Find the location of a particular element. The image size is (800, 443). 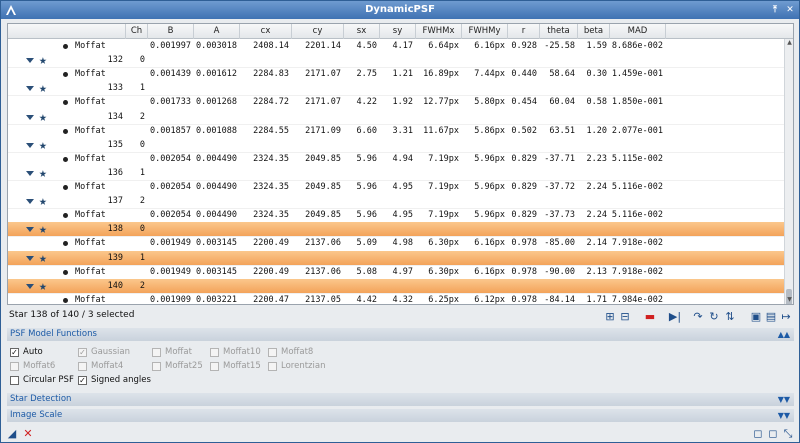

scroll-down-icon: ▼ is located at coordinates (789, 300).